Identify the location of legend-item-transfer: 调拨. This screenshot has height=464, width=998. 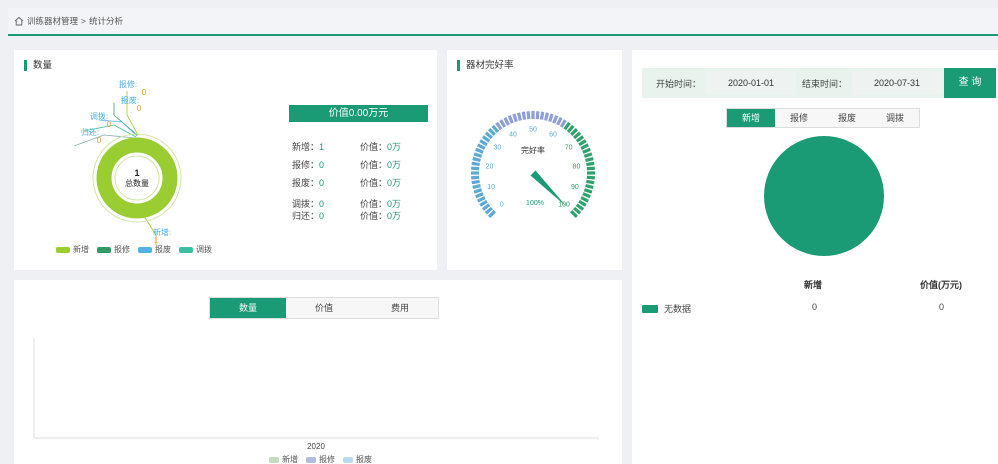
(195, 249).